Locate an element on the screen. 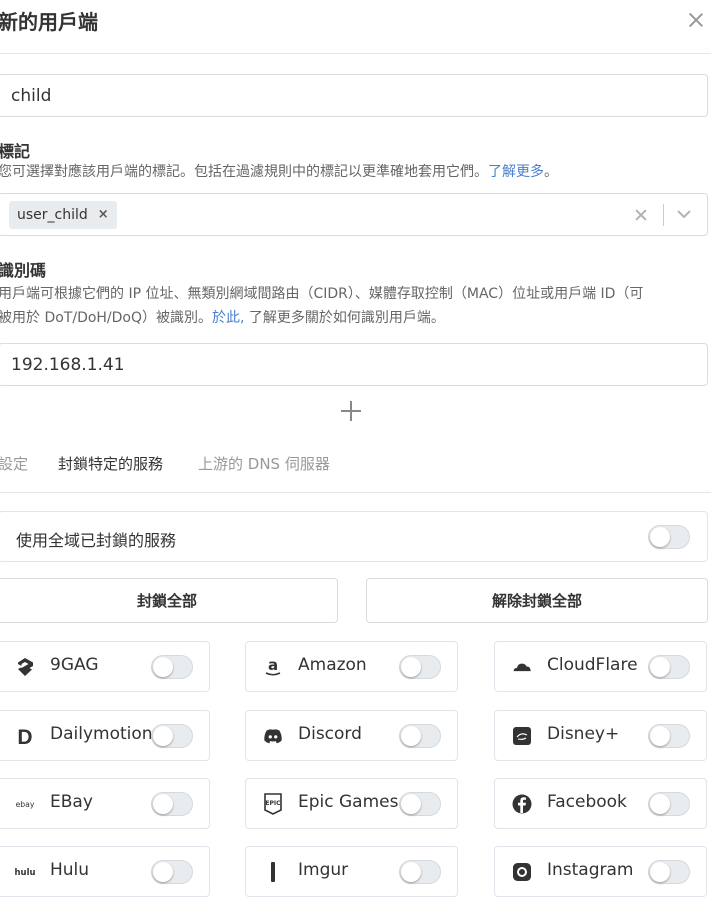 Image resolution: width=711 pixels, height=913 pixels. service-name: 9GAG is located at coordinates (74, 665).